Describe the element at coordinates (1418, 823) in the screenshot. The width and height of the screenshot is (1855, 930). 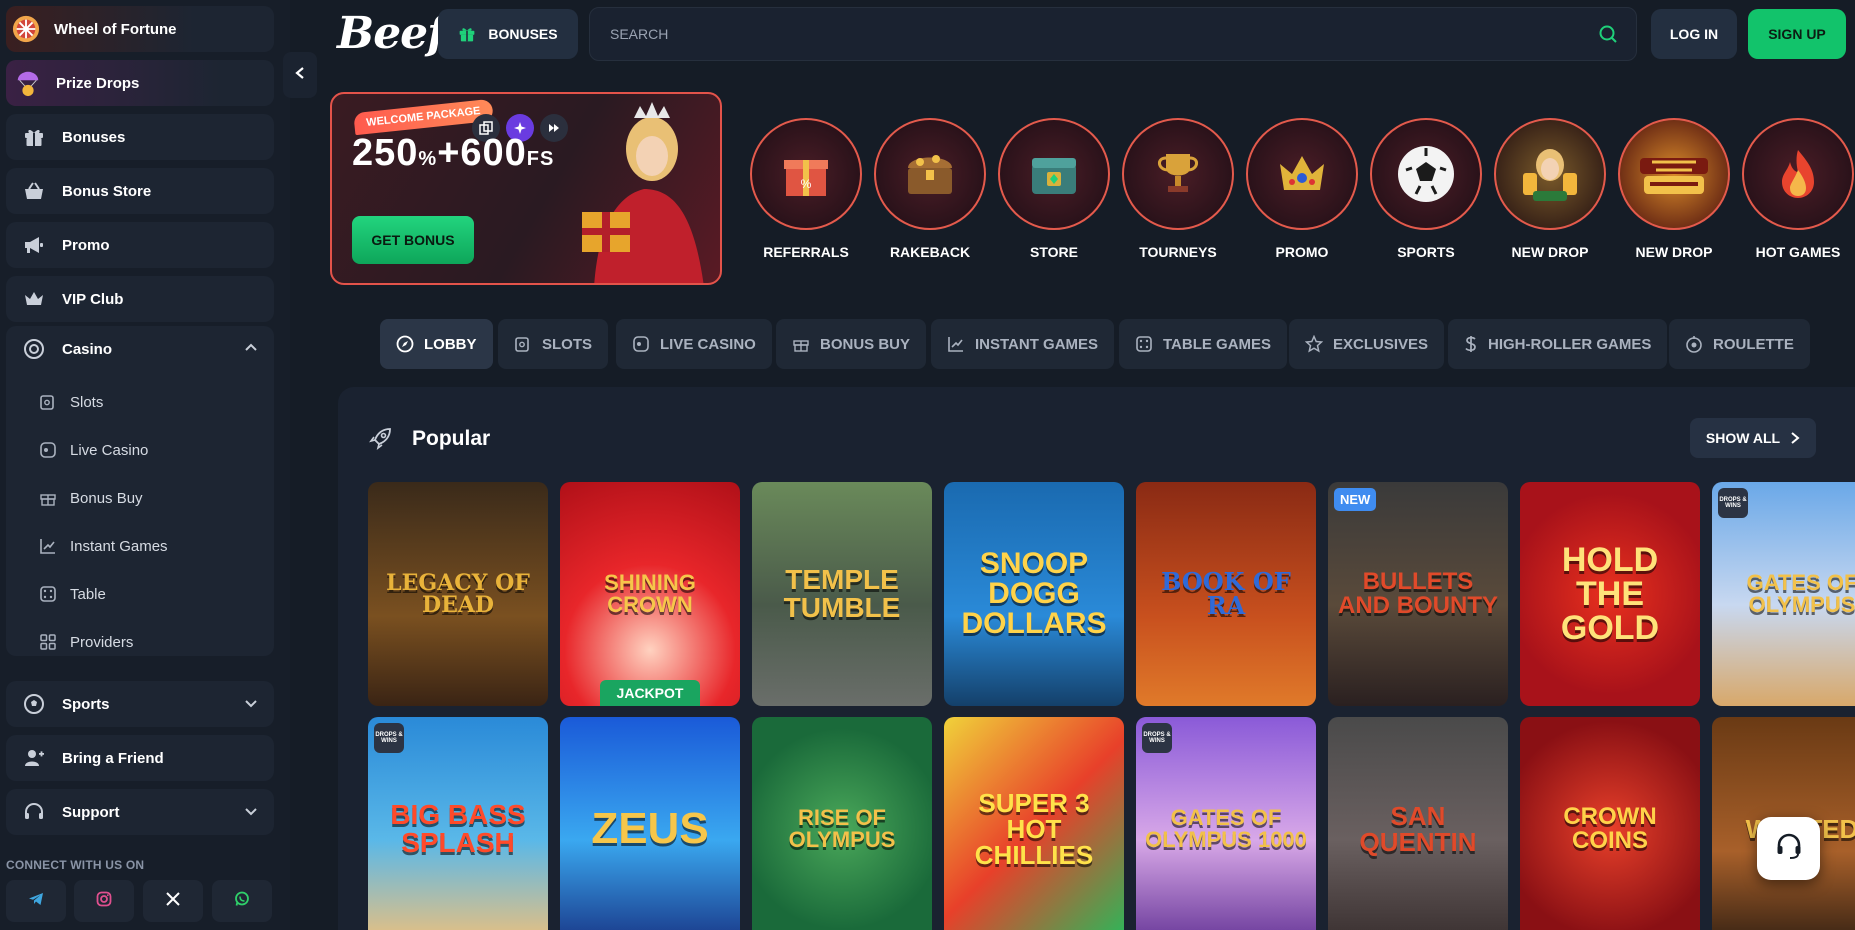
I see `game-card: SAN QUENTIN` at that location.